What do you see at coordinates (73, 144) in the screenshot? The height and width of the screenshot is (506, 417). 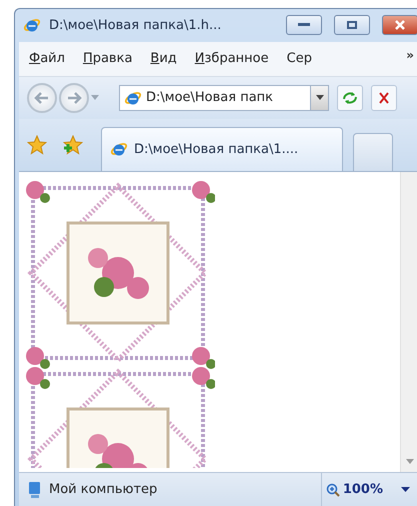 I see `add-favorite-icon` at bounding box center [73, 144].